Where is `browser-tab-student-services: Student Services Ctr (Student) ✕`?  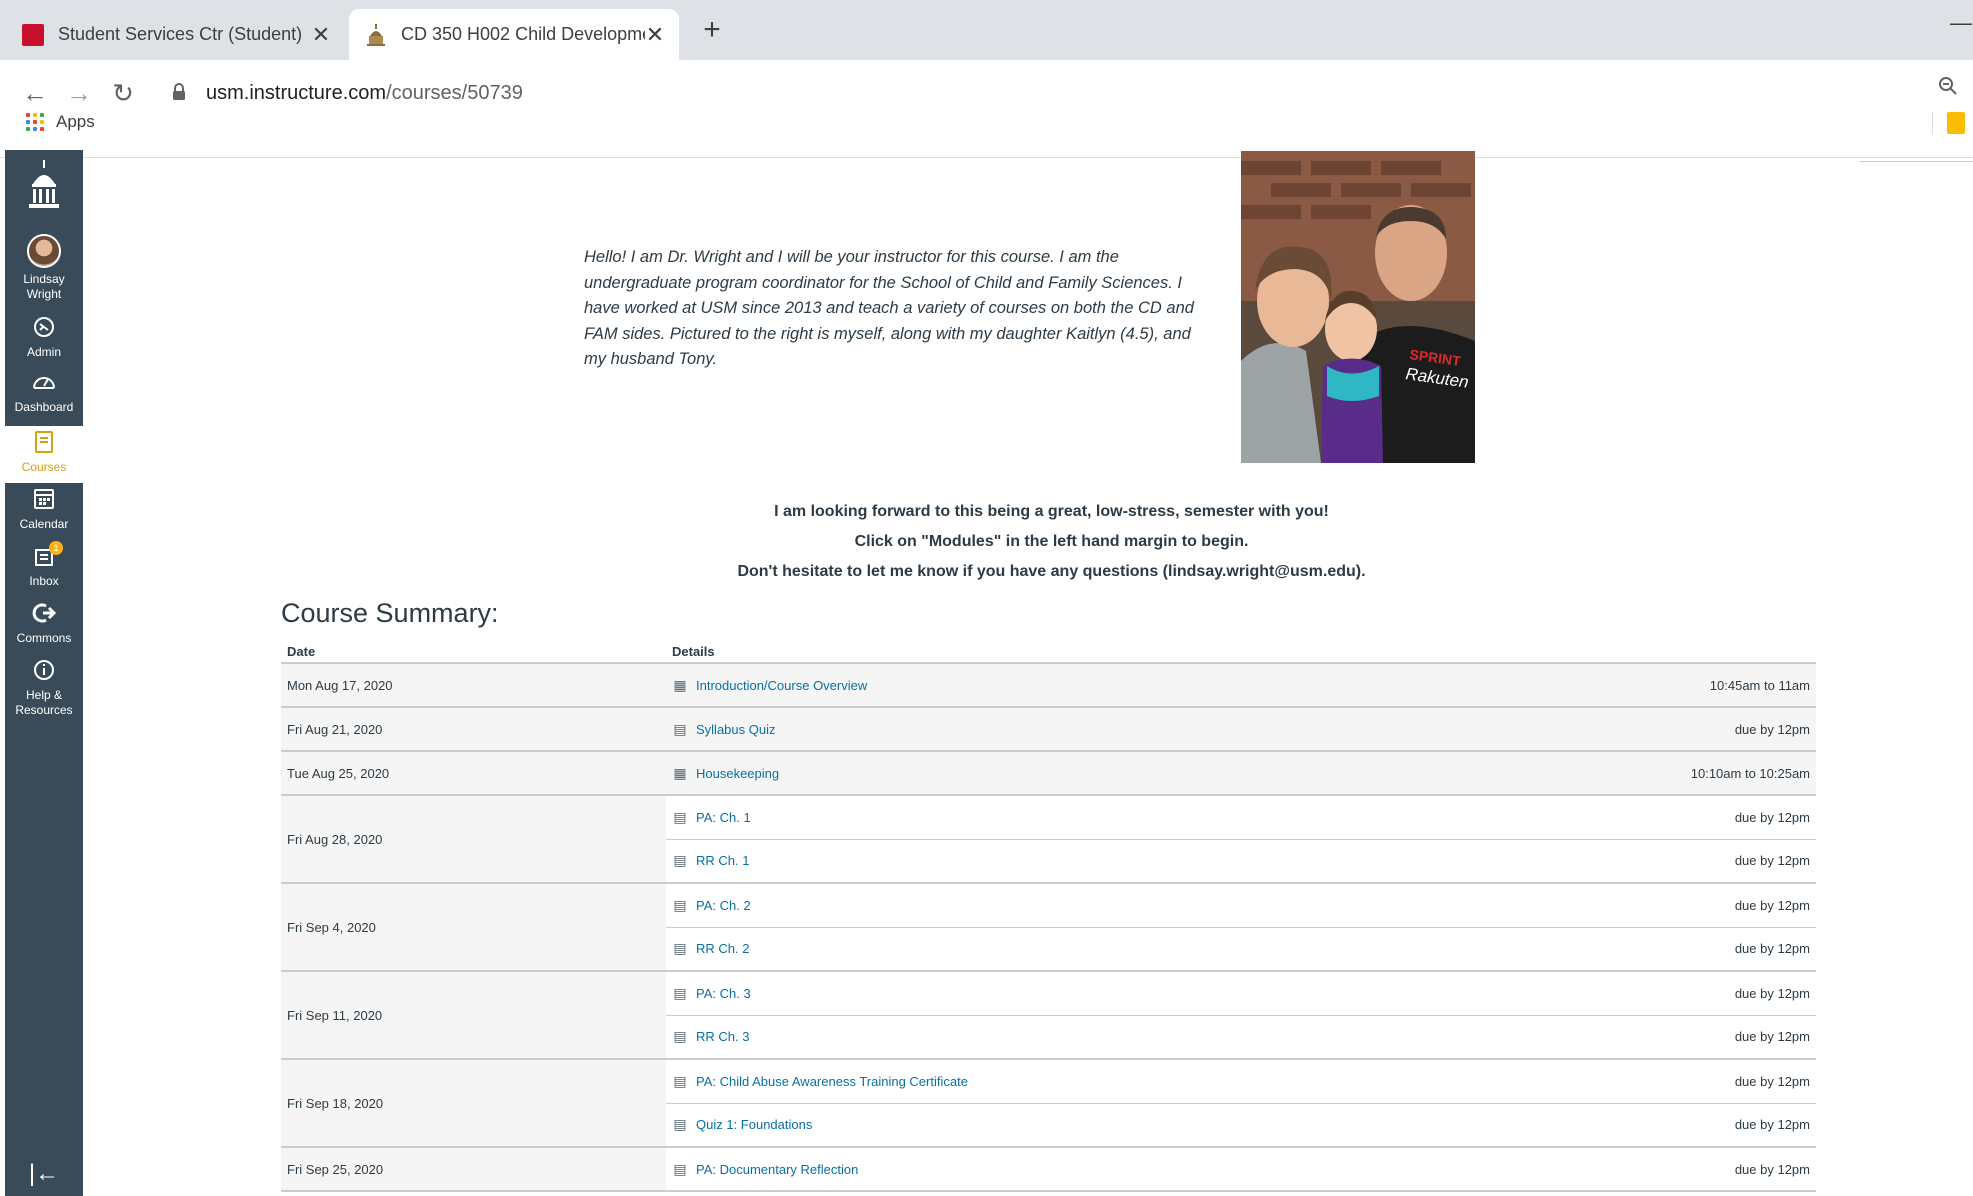
browser-tab-student-services: Student Services Ctr (Student) ✕ is located at coordinates (176, 34).